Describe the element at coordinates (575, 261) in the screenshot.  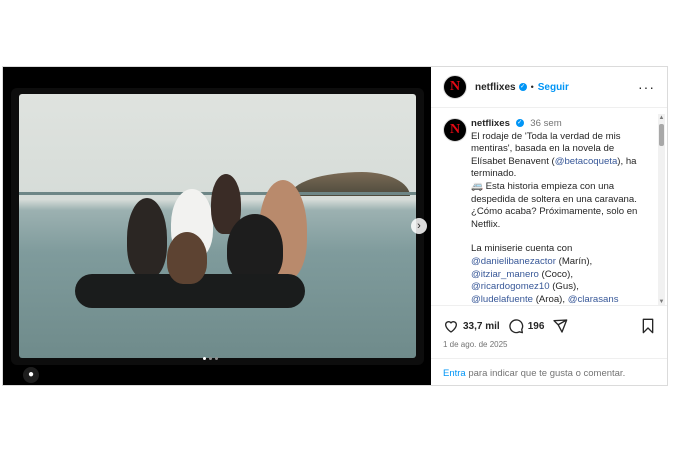
I see `cast-role: (Marín),` at that location.